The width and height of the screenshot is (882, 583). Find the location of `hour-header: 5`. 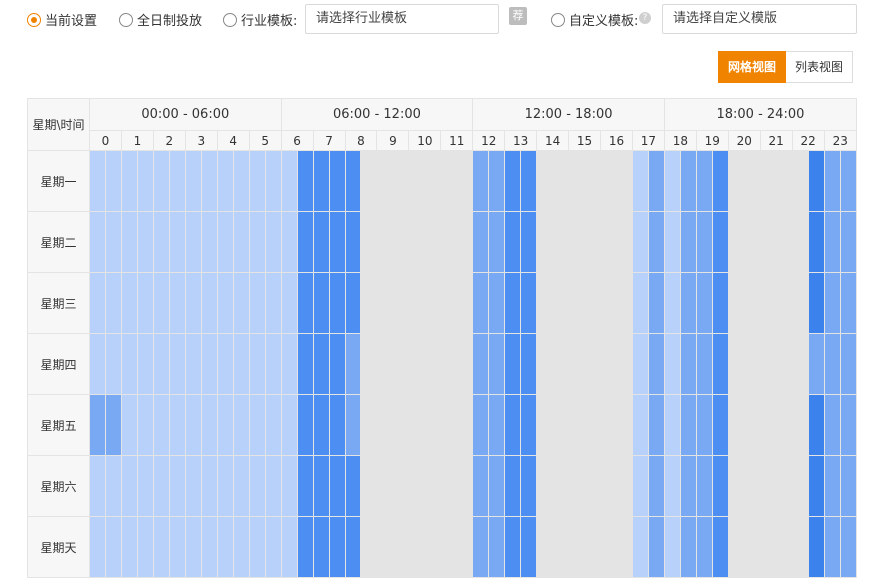

hour-header: 5 is located at coordinates (265, 140).